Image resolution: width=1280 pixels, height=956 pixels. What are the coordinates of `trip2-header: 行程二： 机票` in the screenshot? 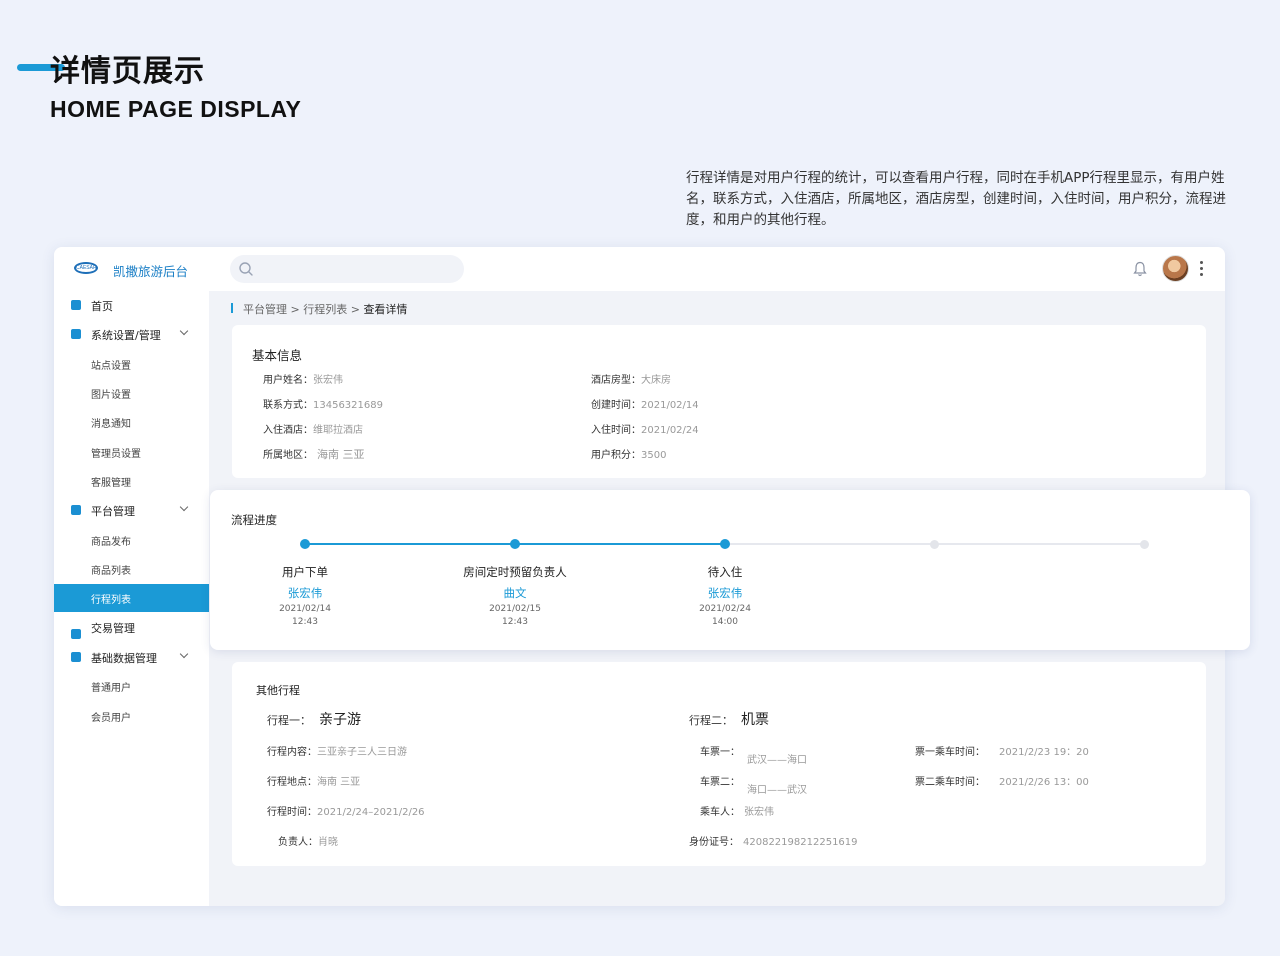 It's located at (729, 720).